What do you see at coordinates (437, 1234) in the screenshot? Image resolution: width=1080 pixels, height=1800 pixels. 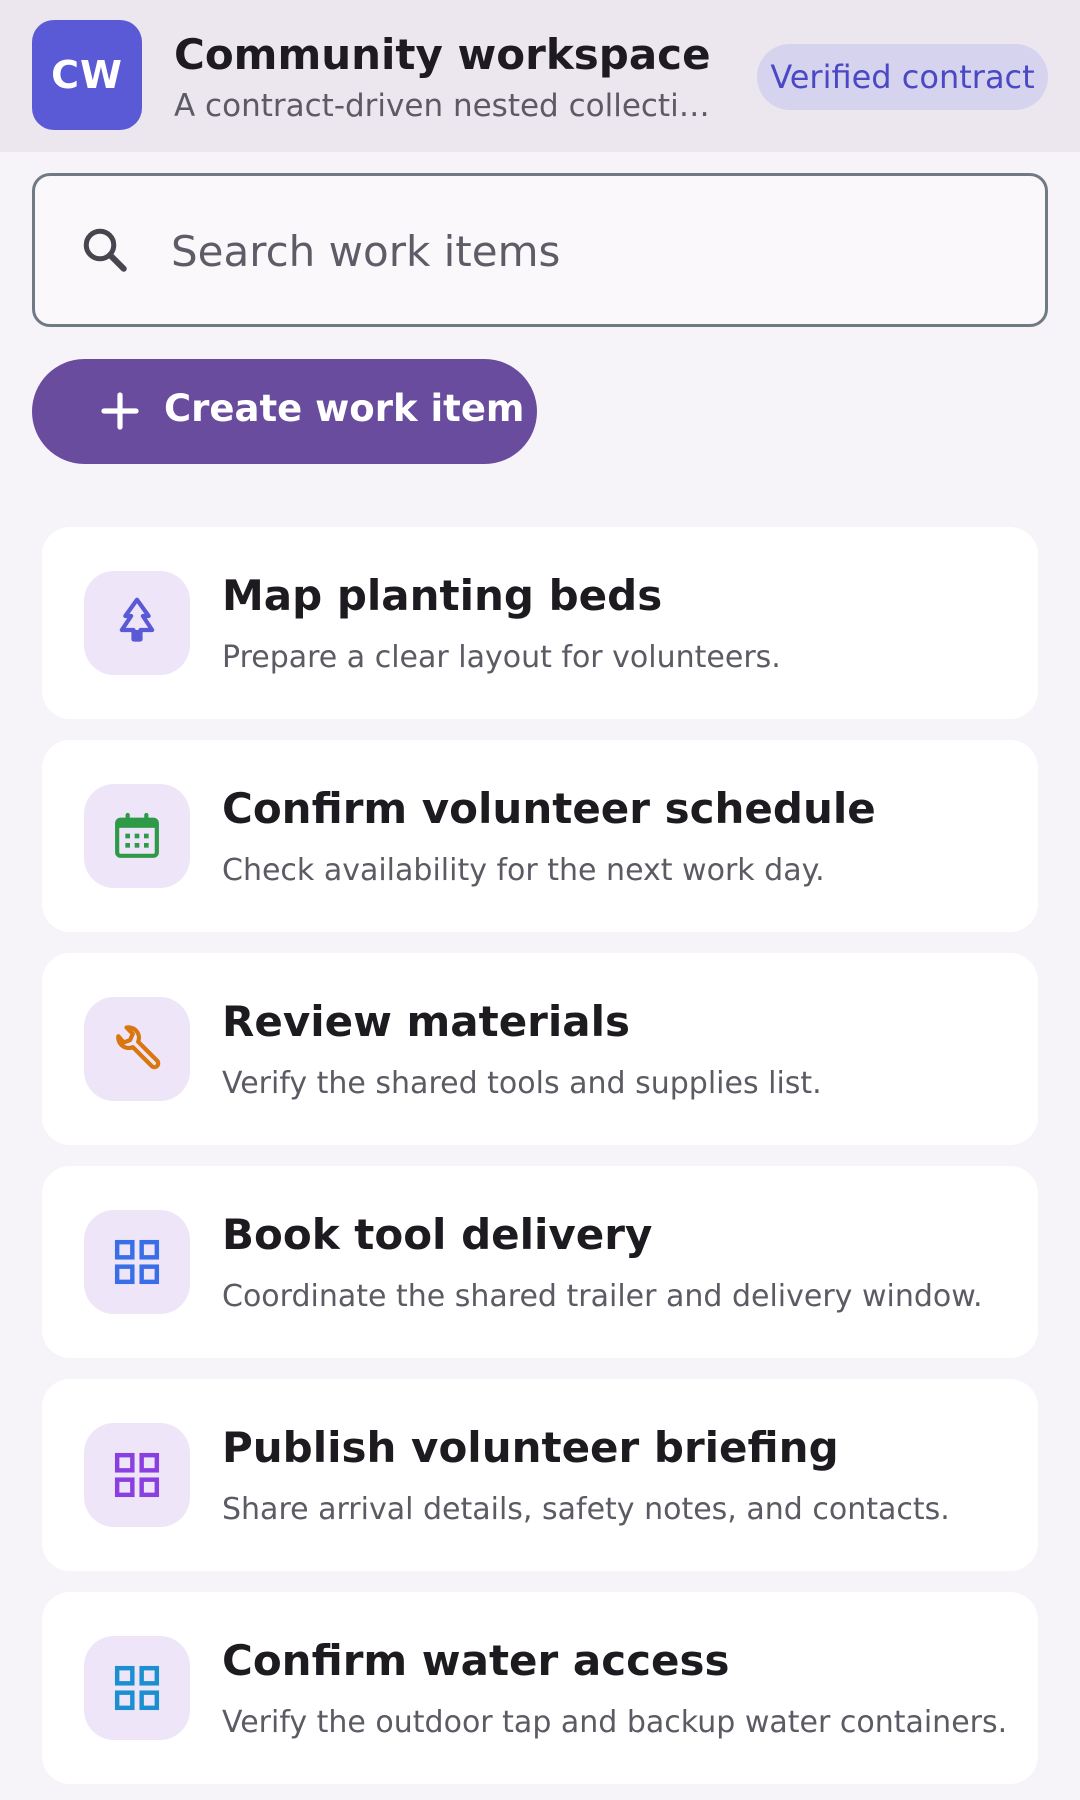 I see `work-item-title: Book tool delivery` at bounding box center [437, 1234].